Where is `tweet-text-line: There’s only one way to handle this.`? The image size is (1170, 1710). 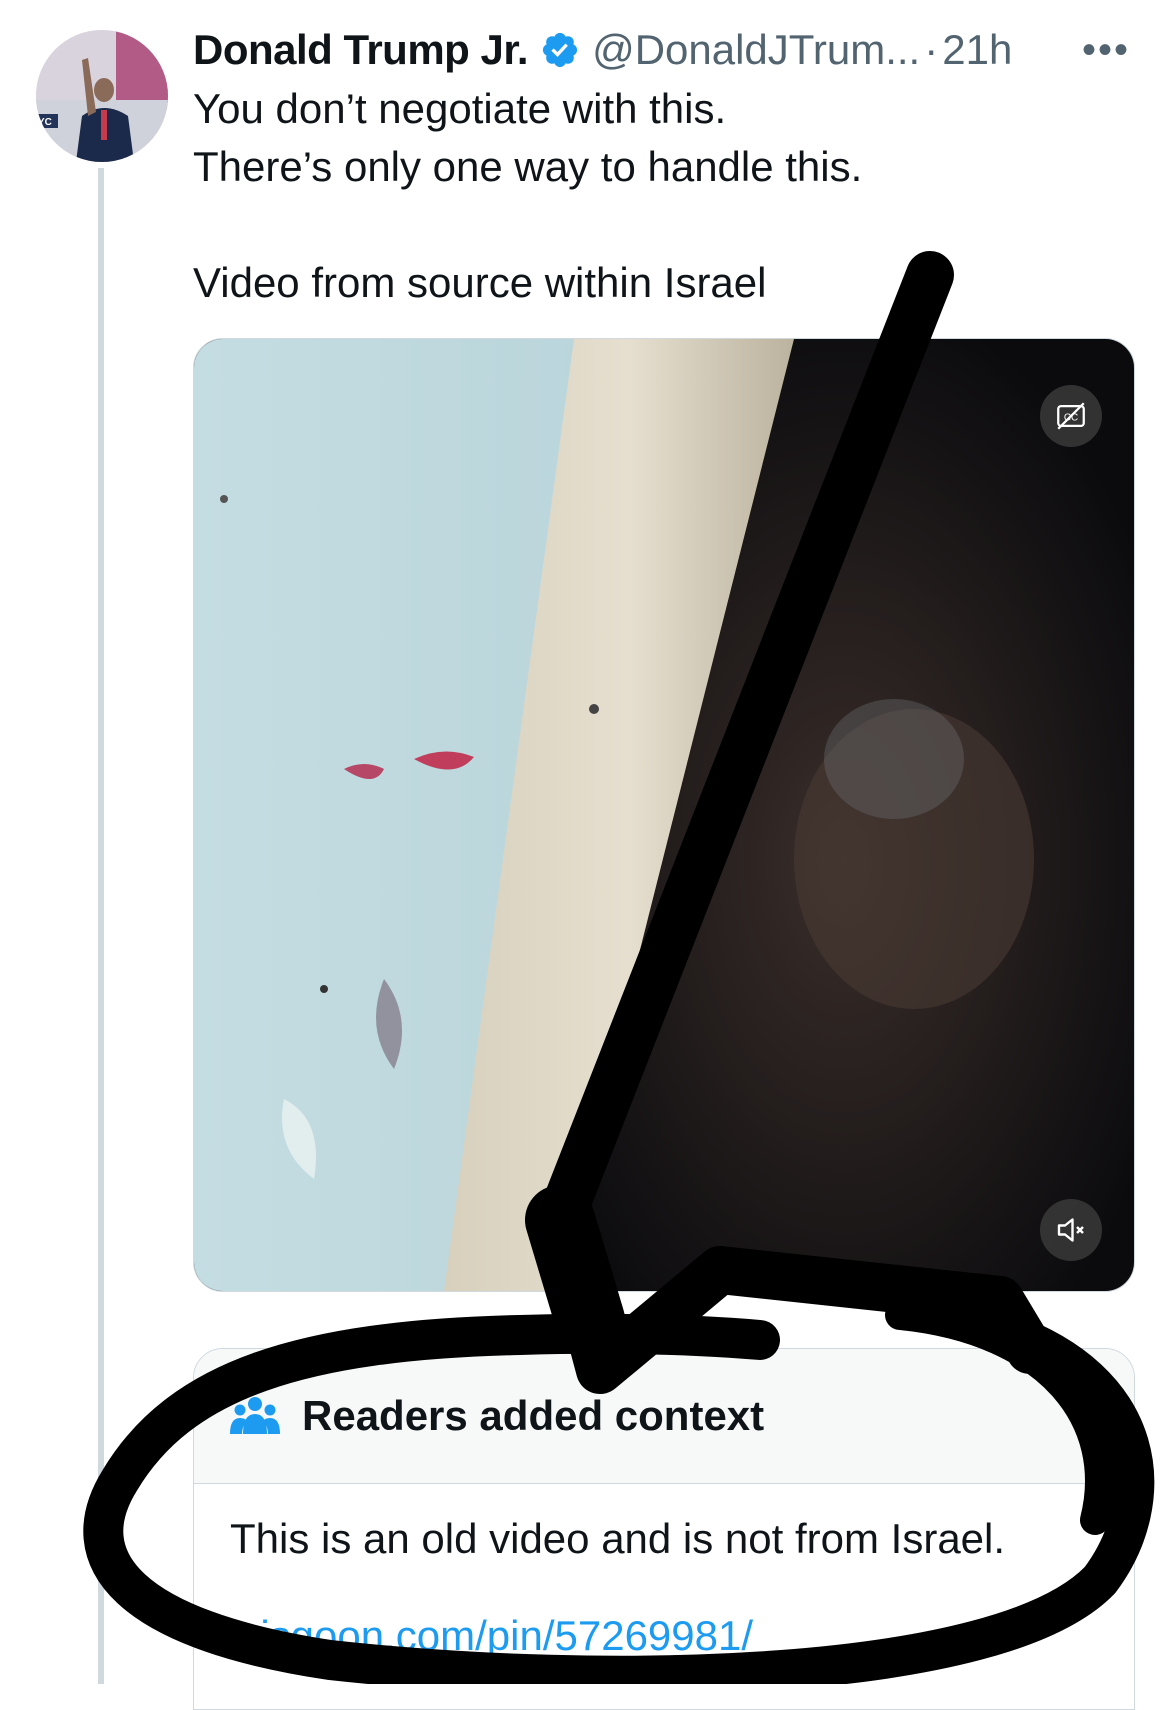
tweet-text-line: There’s only one way to handle this. is located at coordinates (528, 166).